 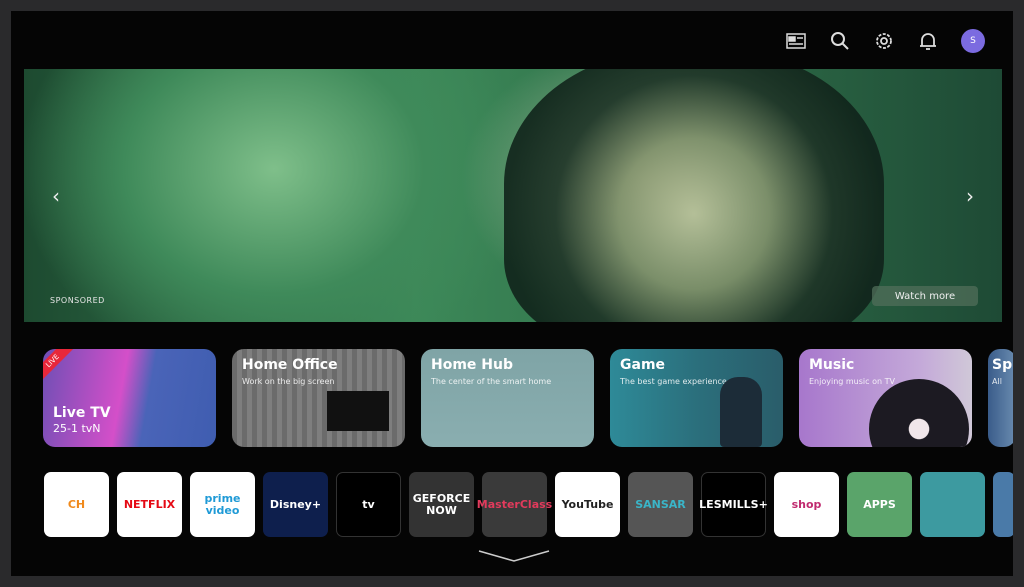 I want to click on sponsored-label: SPONSORED, so click(x=77, y=300).